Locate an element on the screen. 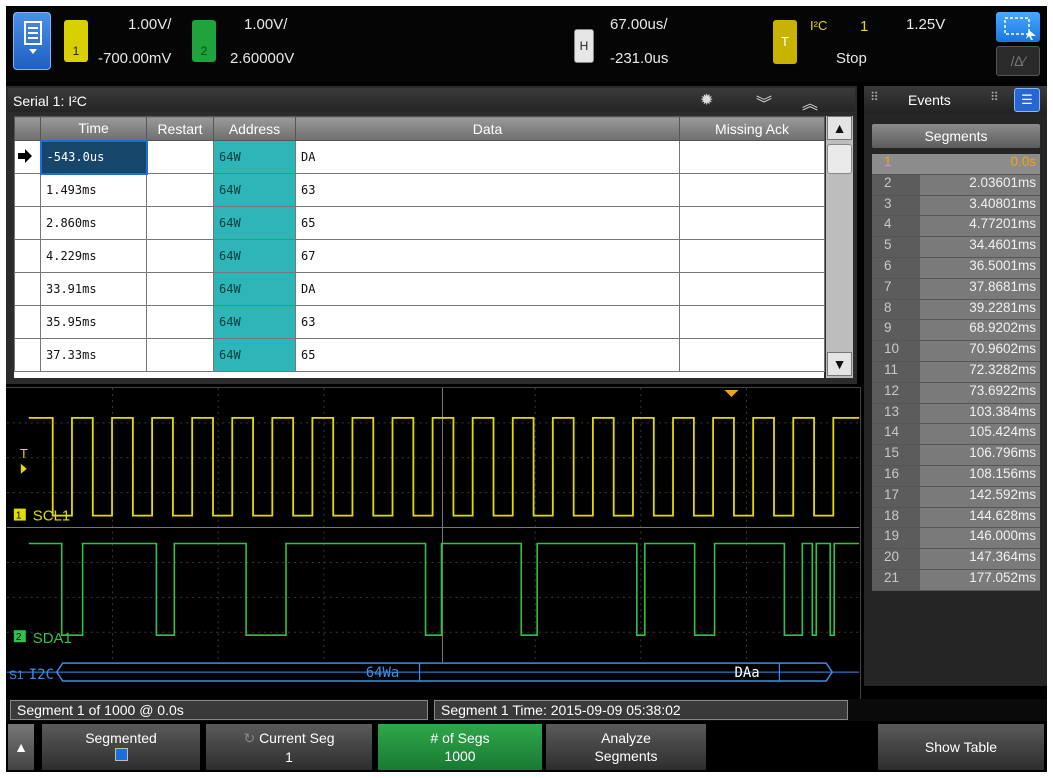  channel-1-badge: 1 is located at coordinates (76, 41).